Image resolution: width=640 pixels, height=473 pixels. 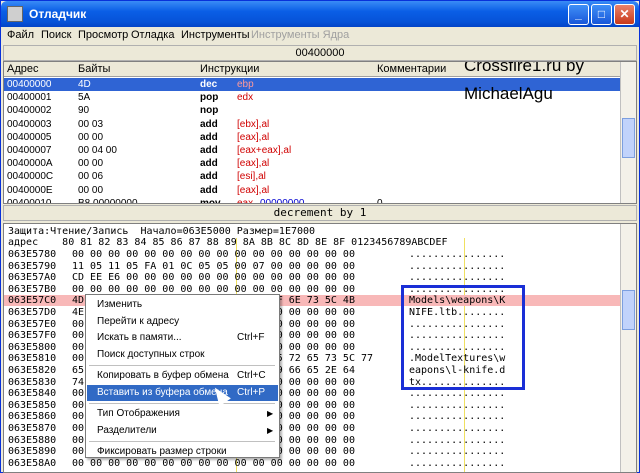 What do you see at coordinates (94, 69) in the screenshot?
I see `col-bytes: Байты` at bounding box center [94, 69].